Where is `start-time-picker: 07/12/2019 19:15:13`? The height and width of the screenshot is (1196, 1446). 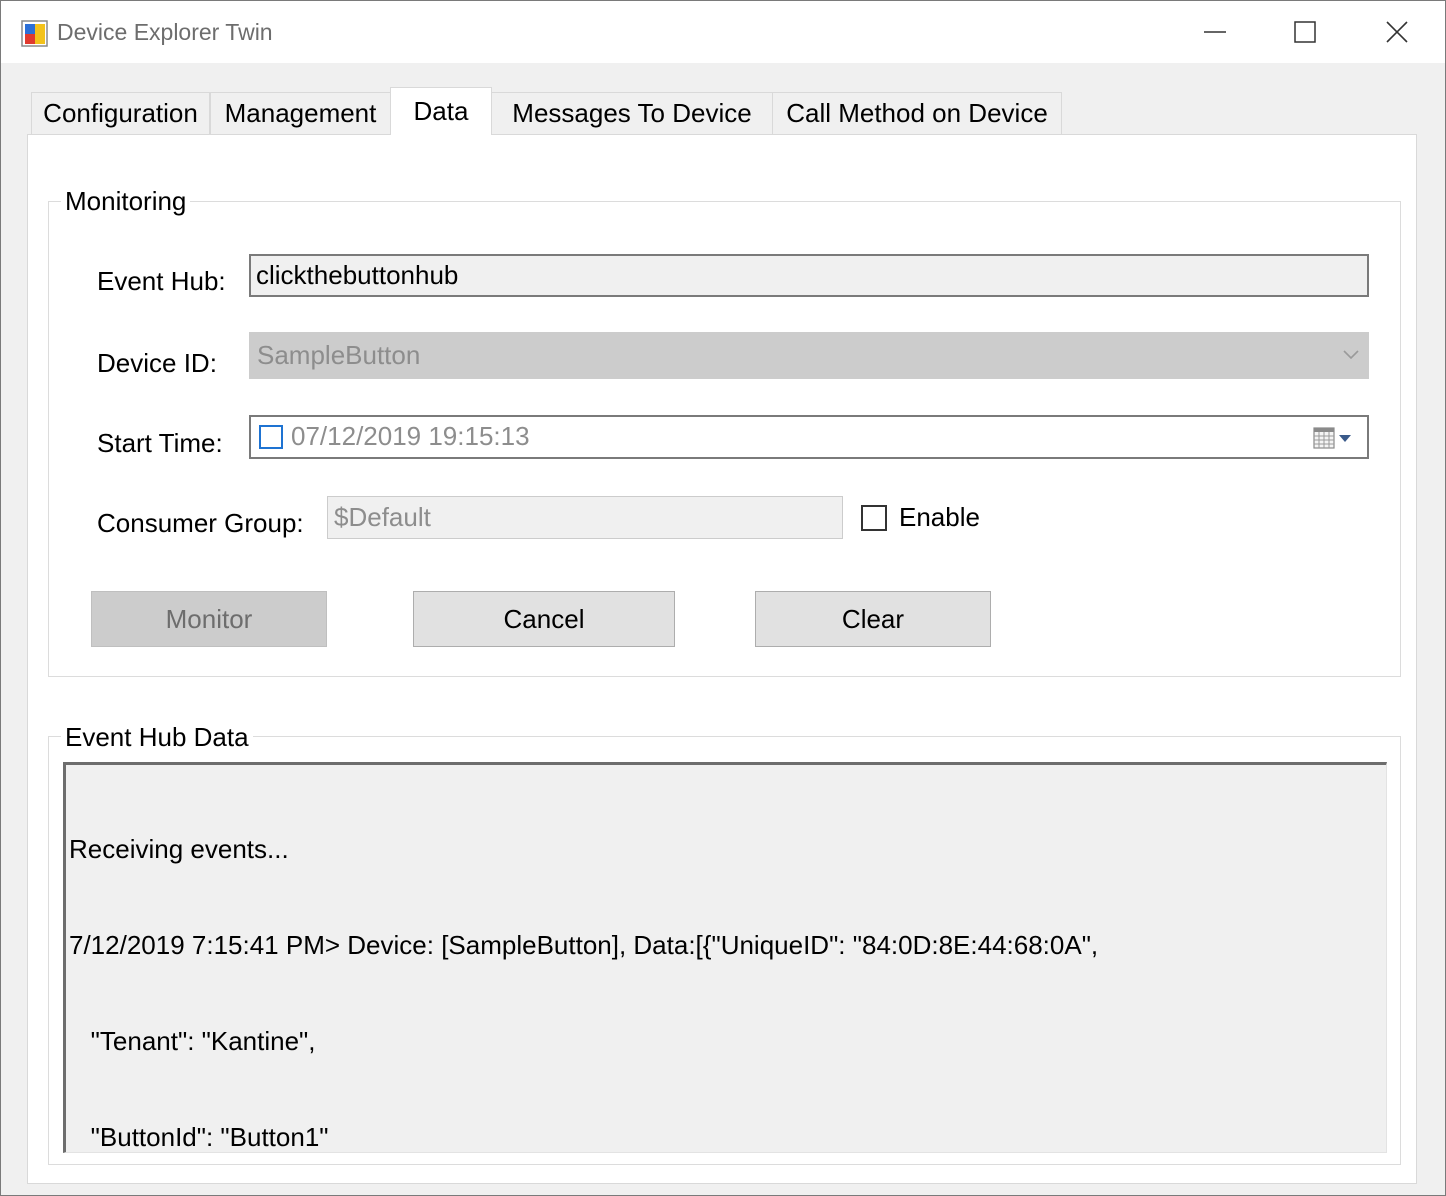
start-time-picker: 07/12/2019 19:15:13 is located at coordinates (809, 437).